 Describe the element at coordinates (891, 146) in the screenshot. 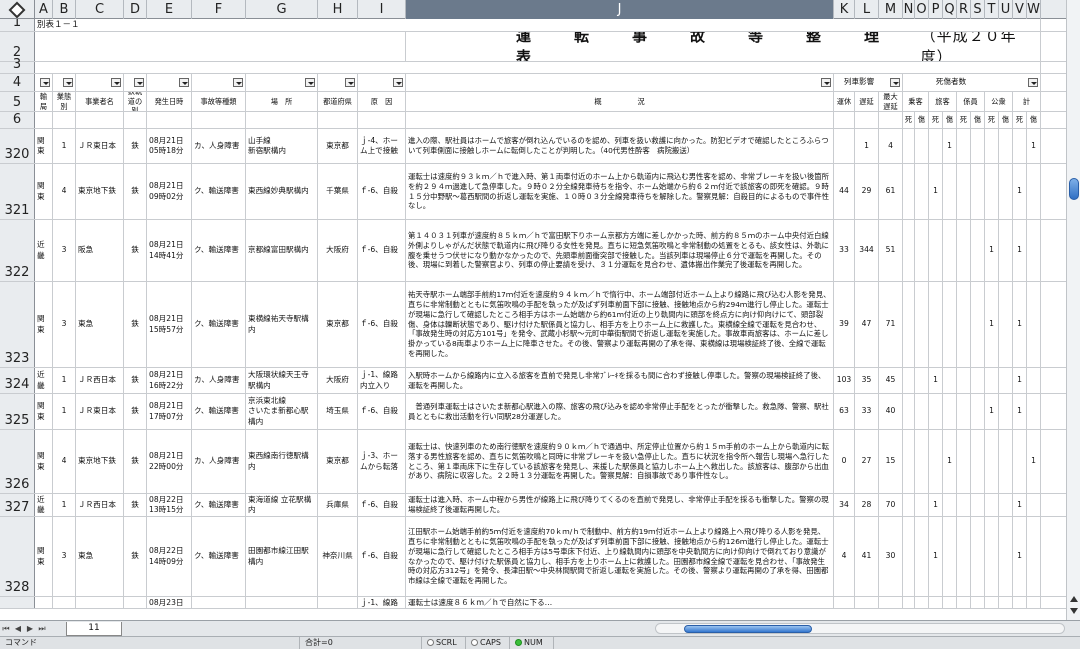

I see `max-delay-cell: 4` at that location.